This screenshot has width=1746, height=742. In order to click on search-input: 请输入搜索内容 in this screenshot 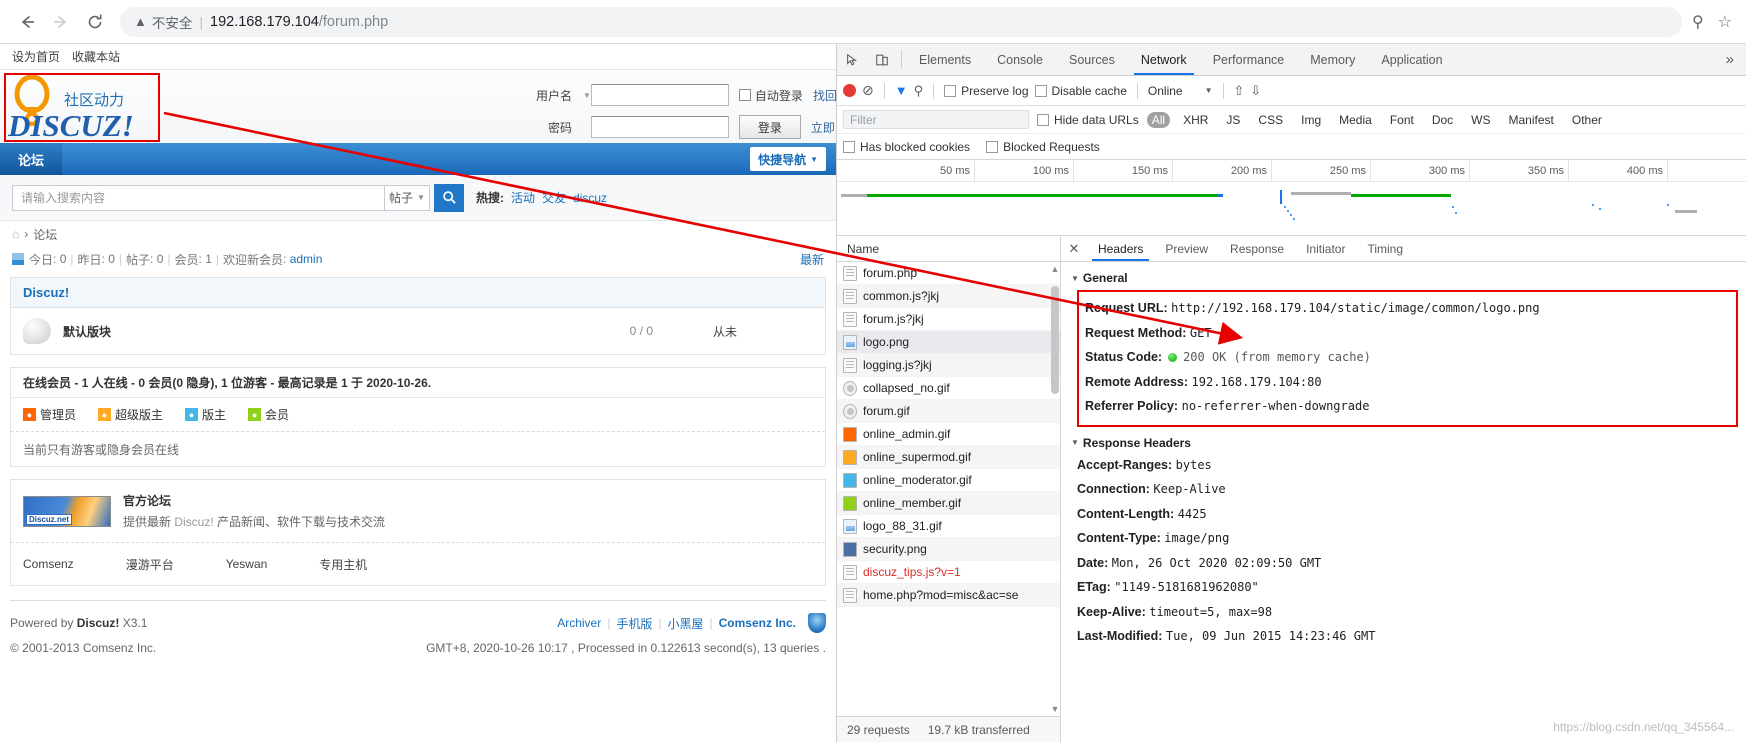, I will do `click(198, 197)`.